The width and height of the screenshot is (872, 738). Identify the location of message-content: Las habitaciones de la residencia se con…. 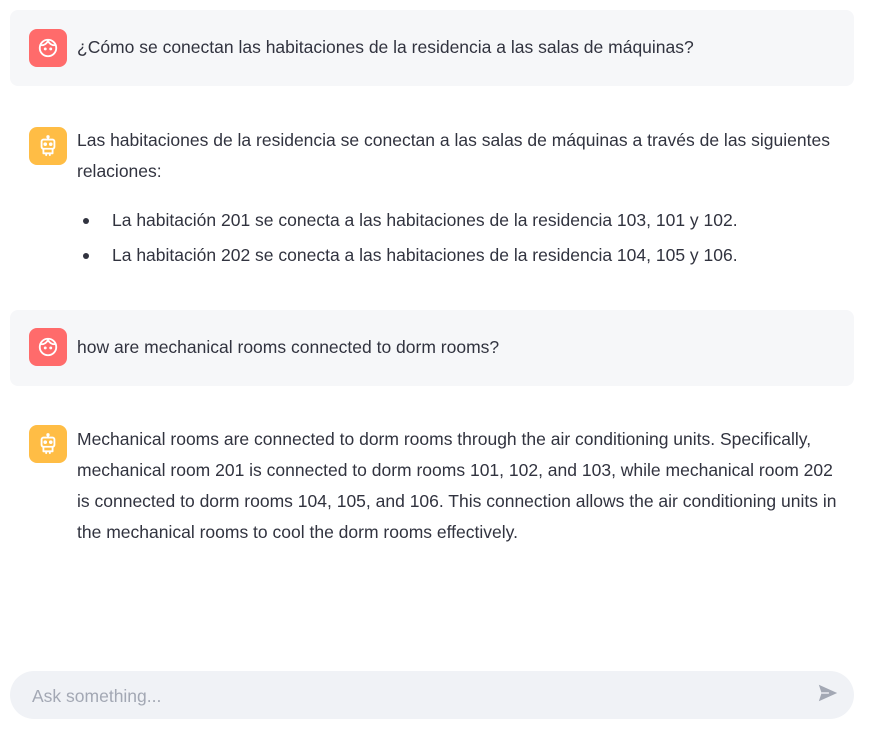
(453, 155).